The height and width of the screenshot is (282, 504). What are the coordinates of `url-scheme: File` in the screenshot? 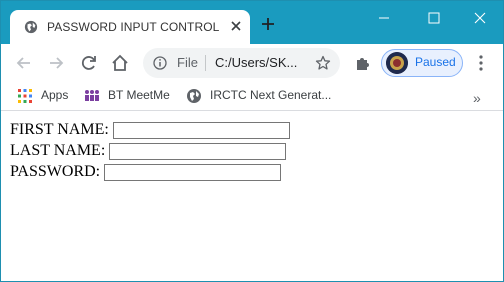 It's located at (187, 62).